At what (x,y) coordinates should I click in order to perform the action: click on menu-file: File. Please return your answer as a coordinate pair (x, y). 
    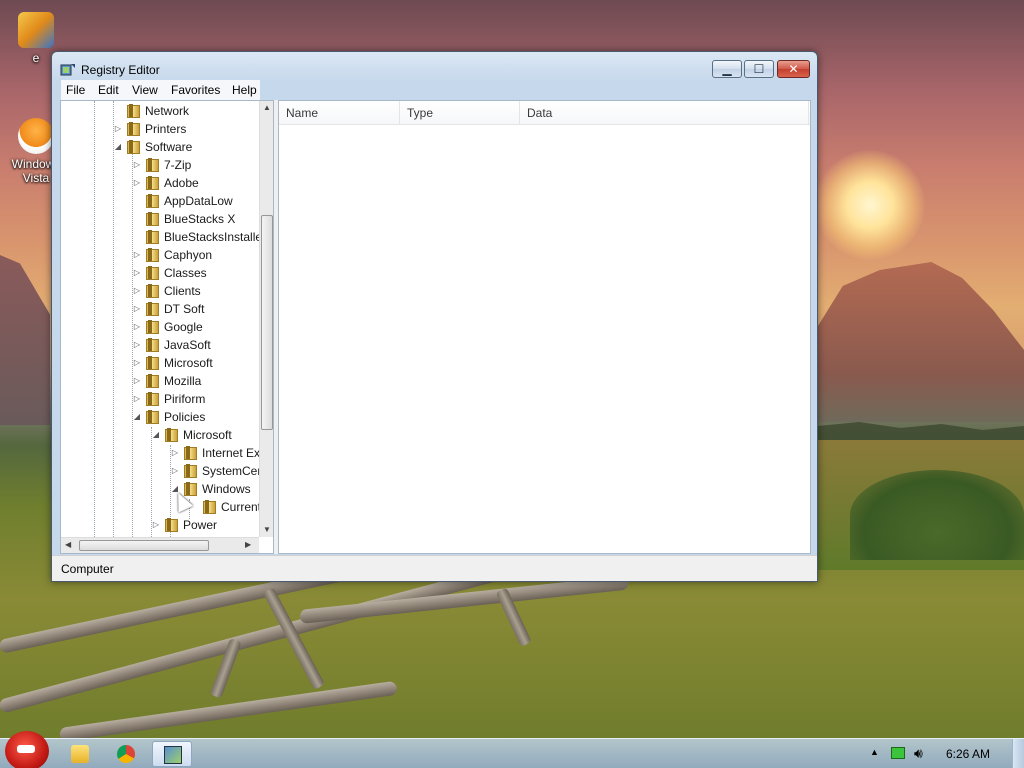
    Looking at the image, I should click on (75, 90).